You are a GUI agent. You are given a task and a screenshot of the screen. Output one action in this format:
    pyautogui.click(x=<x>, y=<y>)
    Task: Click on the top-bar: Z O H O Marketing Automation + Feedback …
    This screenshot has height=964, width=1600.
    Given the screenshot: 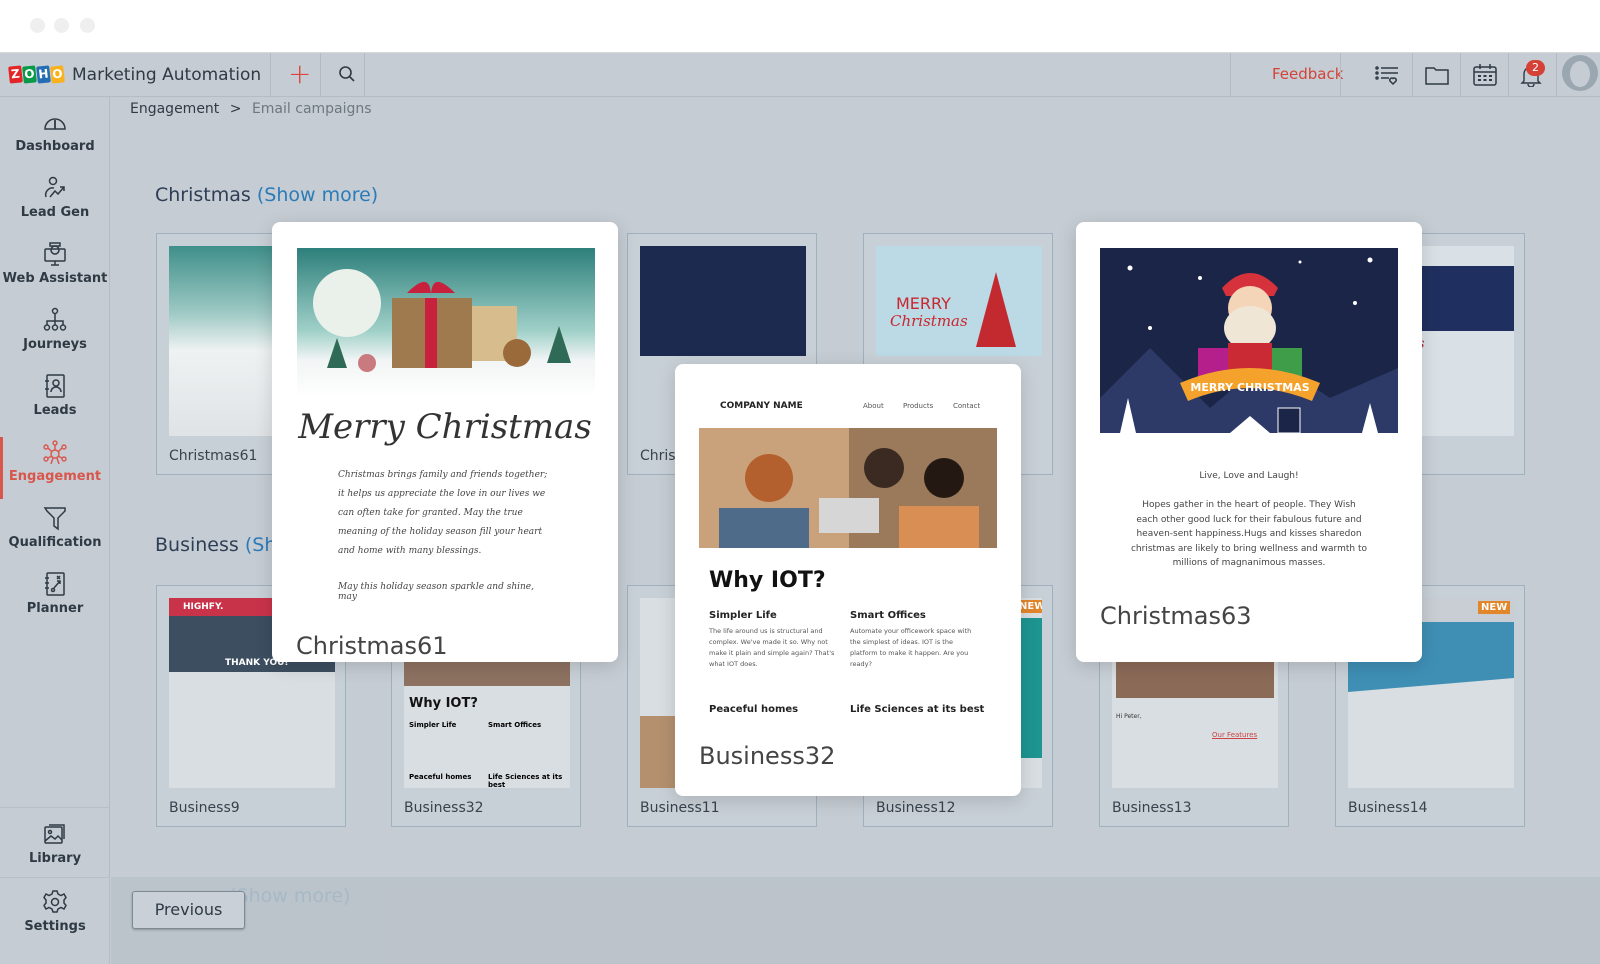 What is the action you would take?
    pyautogui.click(x=800, y=75)
    